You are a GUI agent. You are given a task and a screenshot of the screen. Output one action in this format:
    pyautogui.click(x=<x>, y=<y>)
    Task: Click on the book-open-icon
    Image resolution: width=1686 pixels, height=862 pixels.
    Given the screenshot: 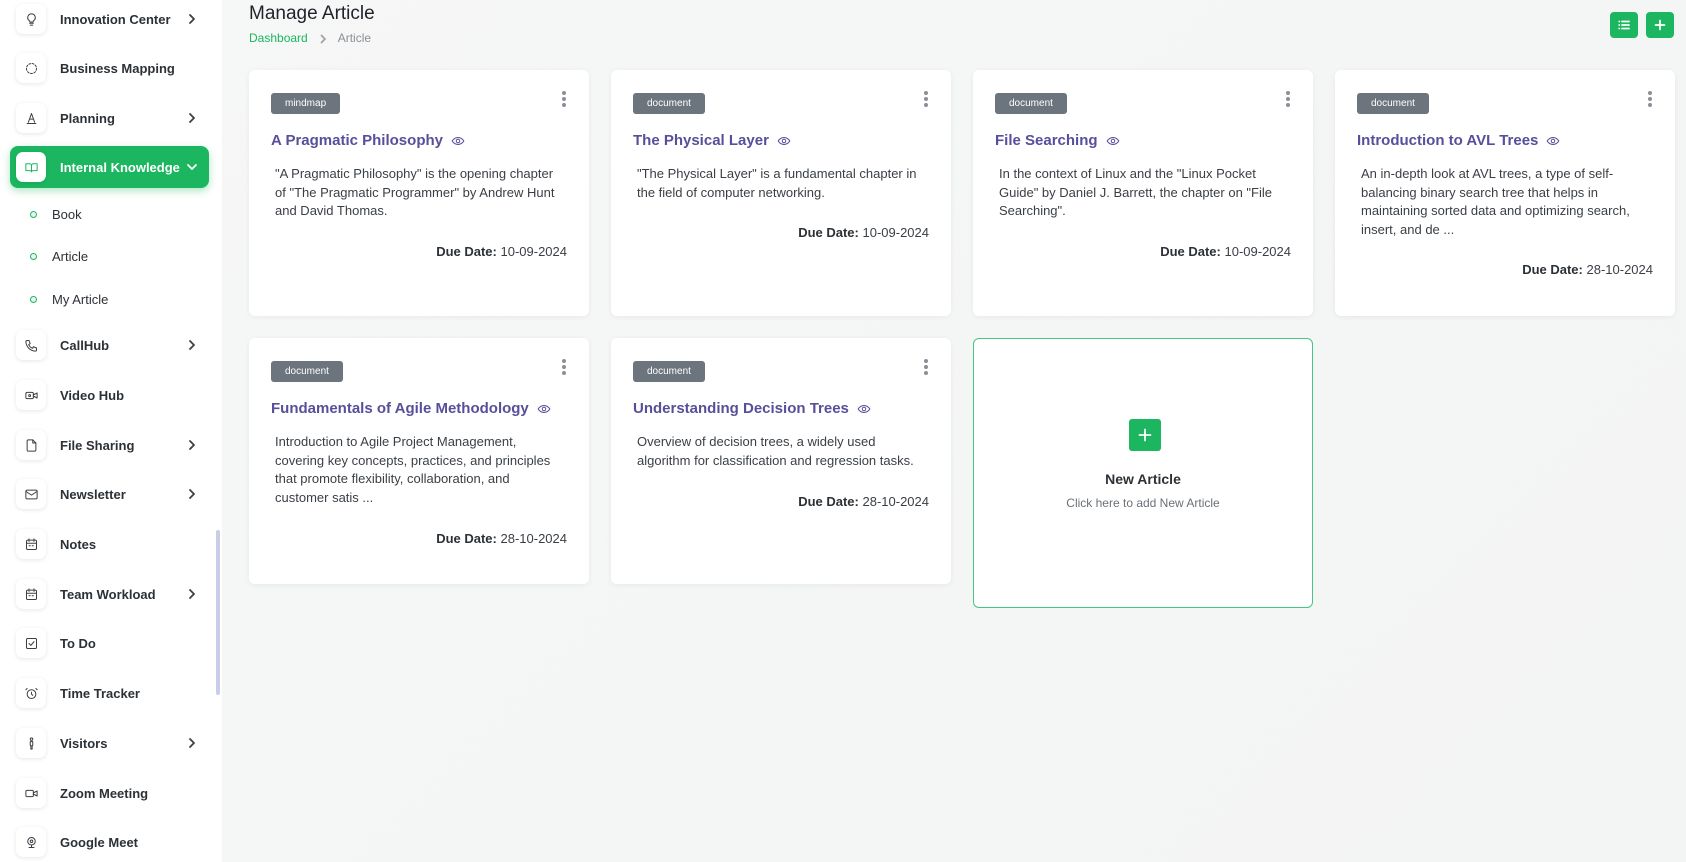 What is the action you would take?
    pyautogui.click(x=31, y=167)
    